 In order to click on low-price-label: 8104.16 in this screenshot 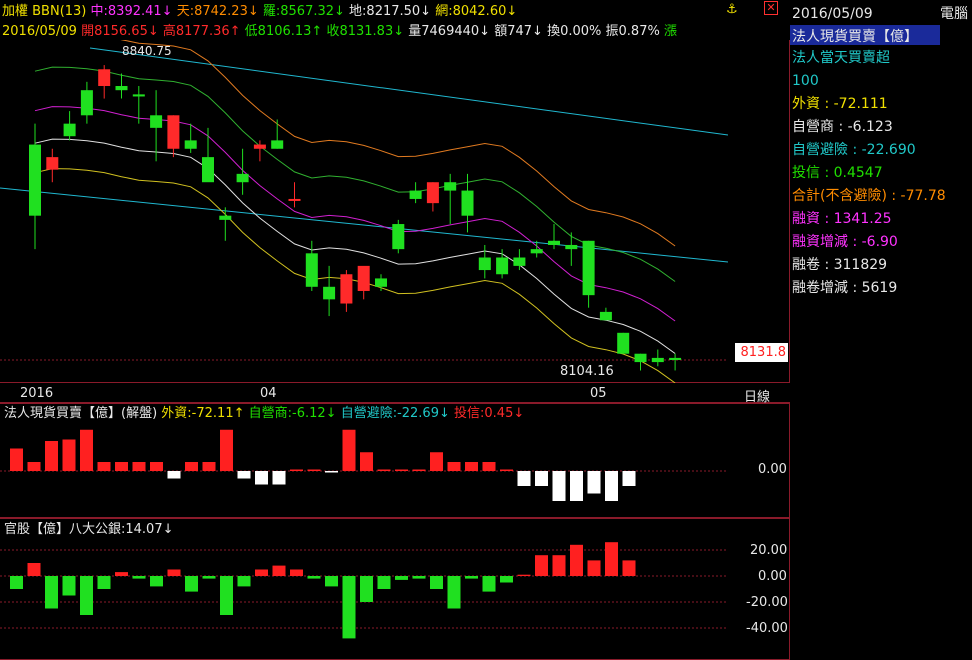, I will do `click(587, 371)`.